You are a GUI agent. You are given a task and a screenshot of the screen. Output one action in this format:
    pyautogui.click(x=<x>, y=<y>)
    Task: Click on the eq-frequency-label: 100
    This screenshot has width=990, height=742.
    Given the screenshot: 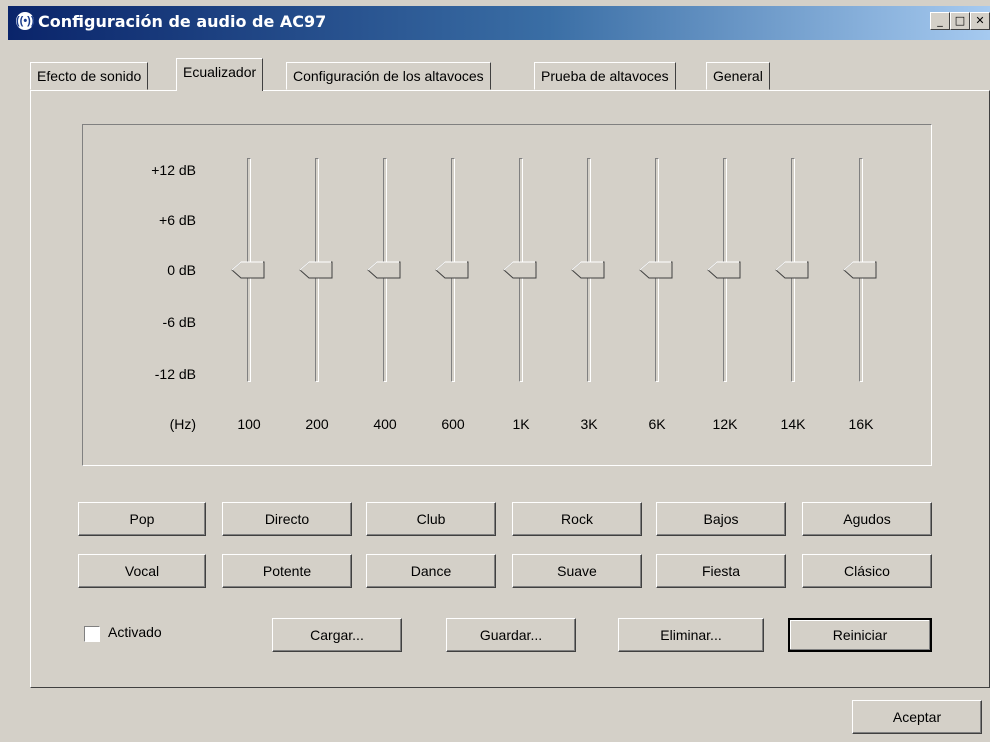 What is the action you would take?
    pyautogui.click(x=249, y=424)
    